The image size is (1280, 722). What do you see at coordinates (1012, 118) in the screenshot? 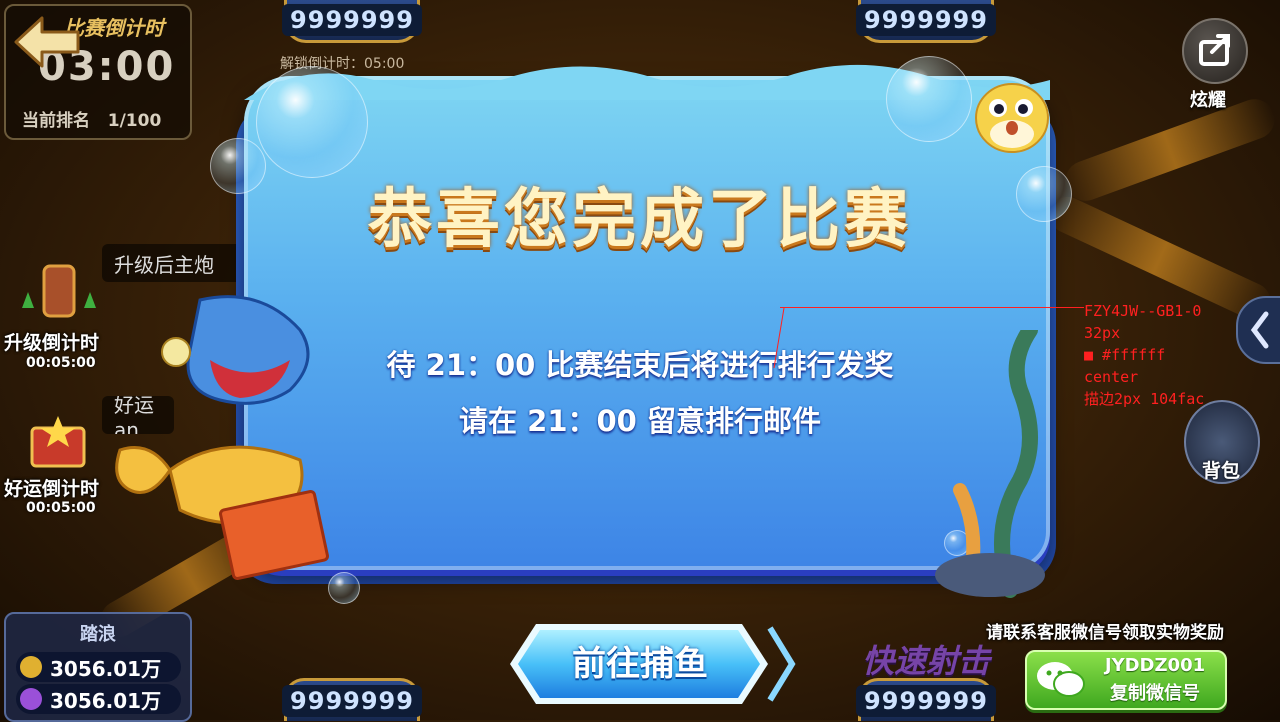
I see `pufferfish-icon` at bounding box center [1012, 118].